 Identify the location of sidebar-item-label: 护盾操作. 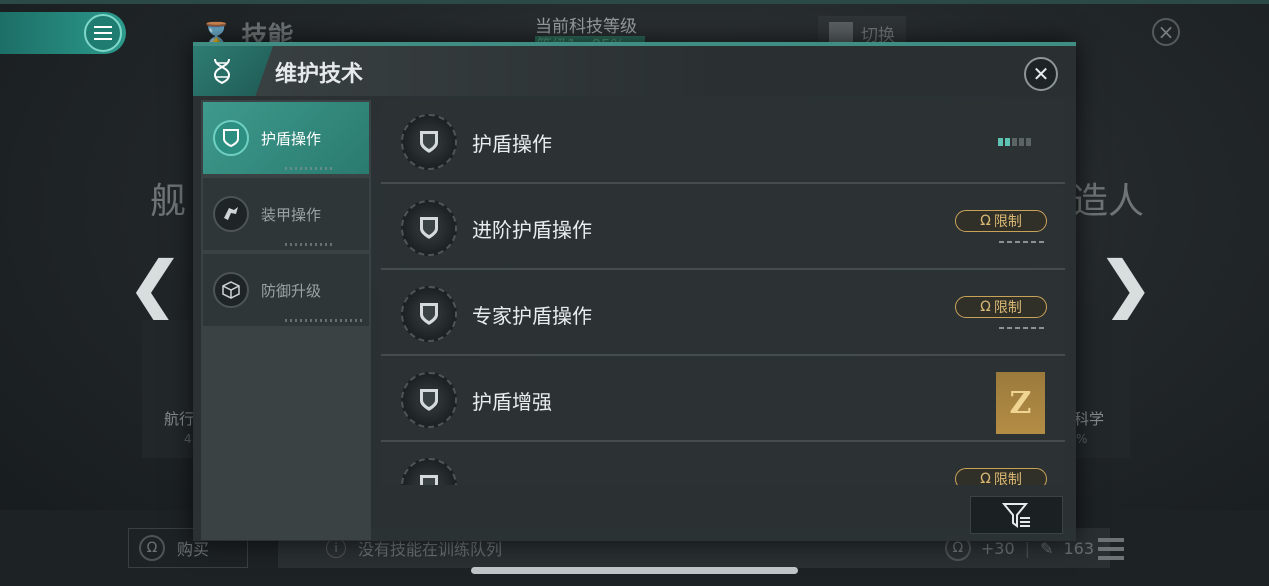
(291, 138).